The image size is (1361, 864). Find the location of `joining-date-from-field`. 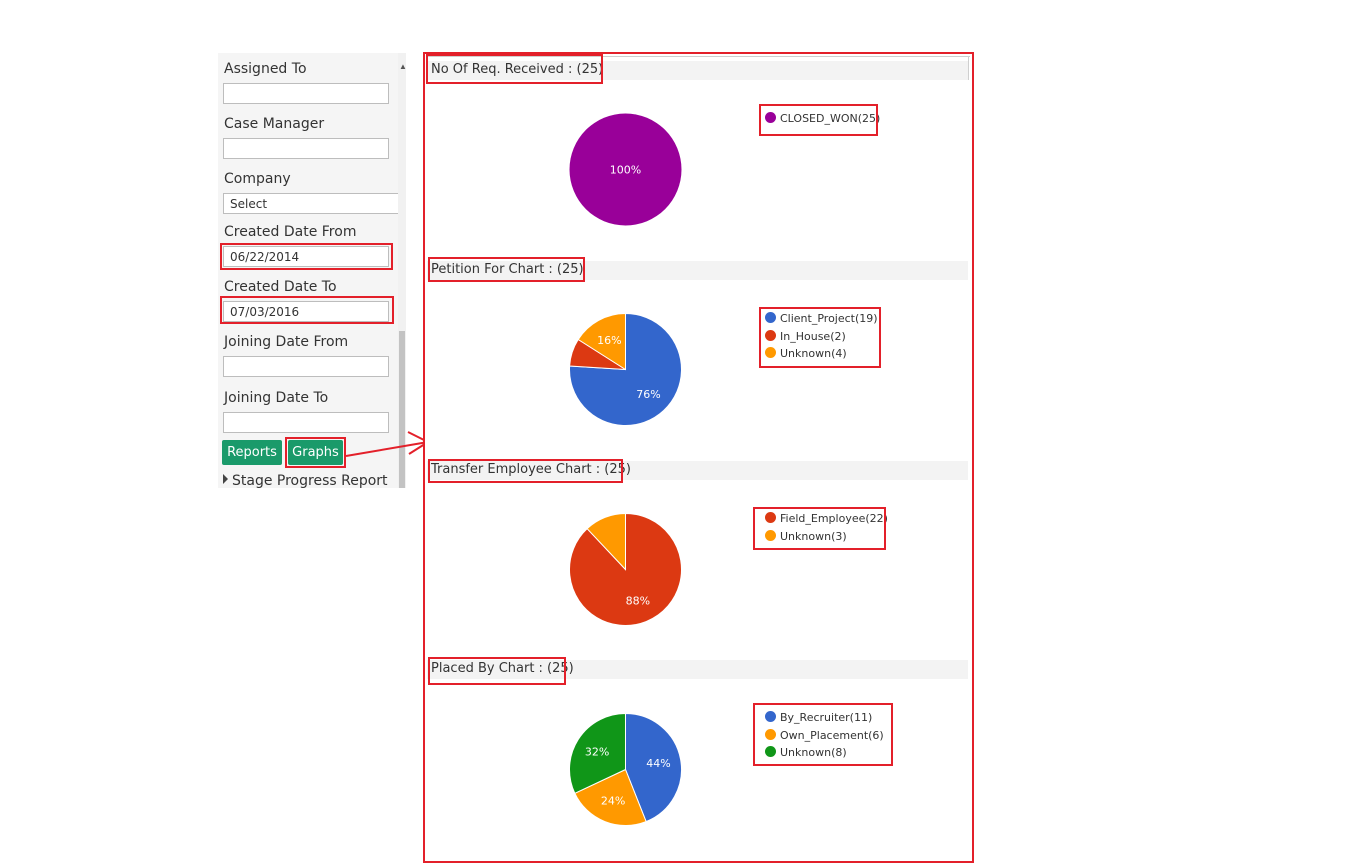

joining-date-from-field is located at coordinates (306, 366).